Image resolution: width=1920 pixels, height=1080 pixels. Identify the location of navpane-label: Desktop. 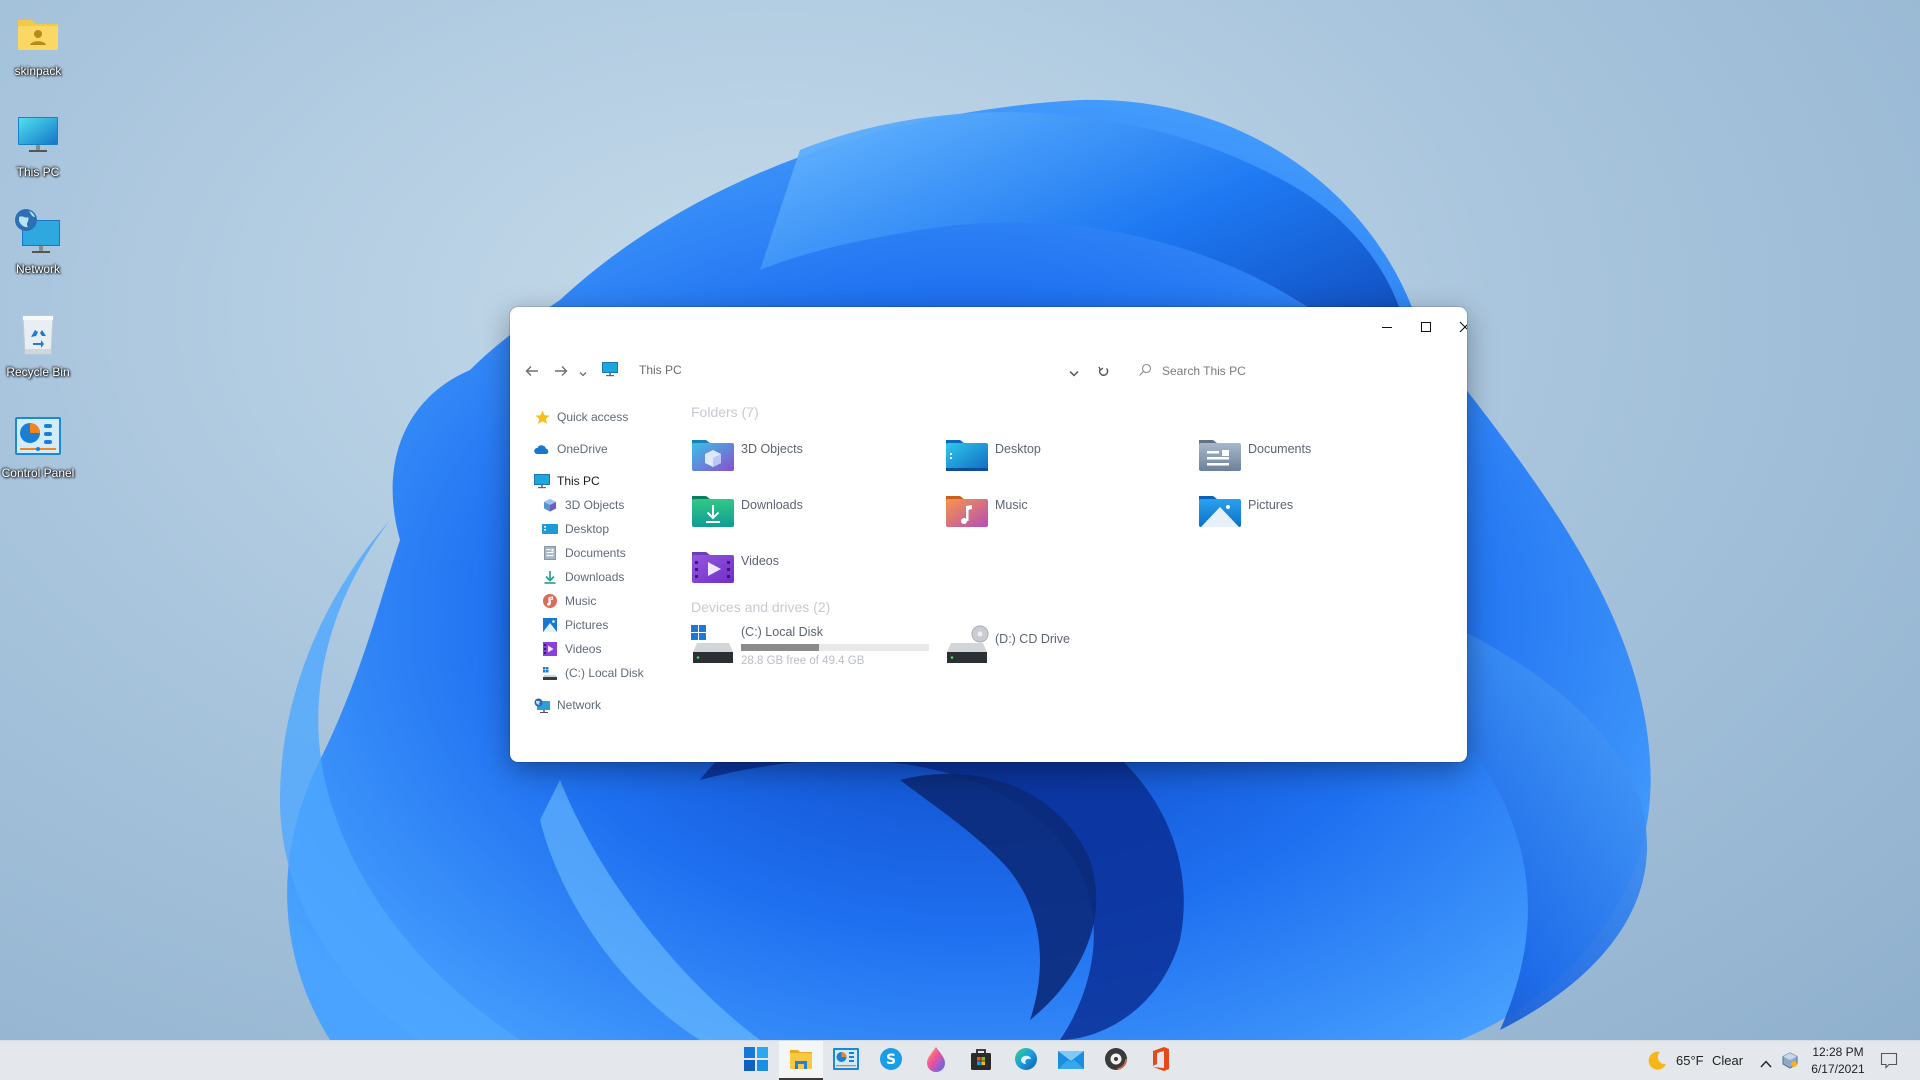
(587, 529).